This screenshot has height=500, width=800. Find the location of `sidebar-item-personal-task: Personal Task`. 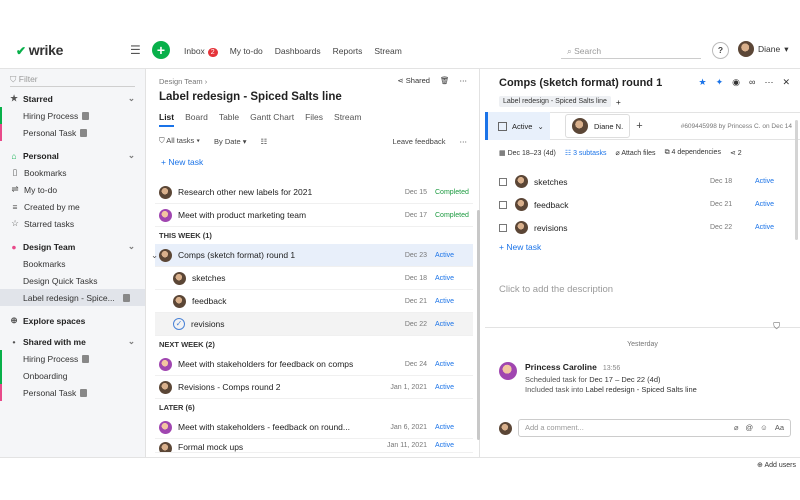

sidebar-item-personal-task: Personal Task is located at coordinates (72, 132).